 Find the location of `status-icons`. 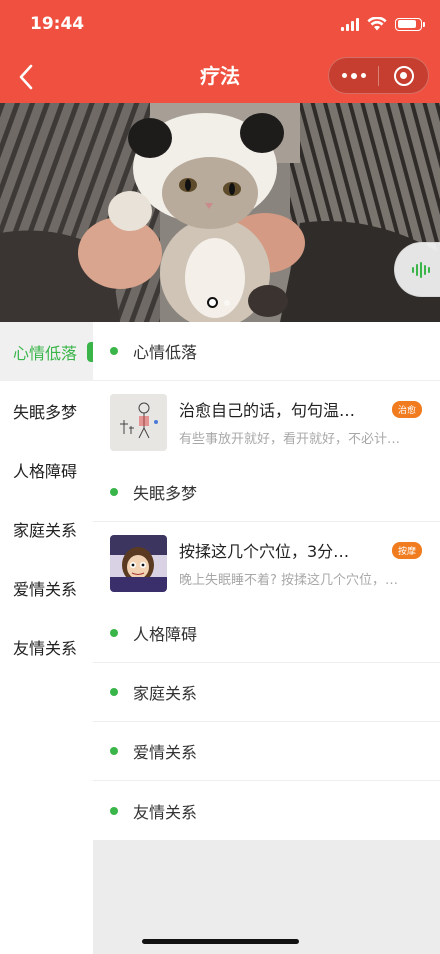

status-icons is located at coordinates (383, 24).